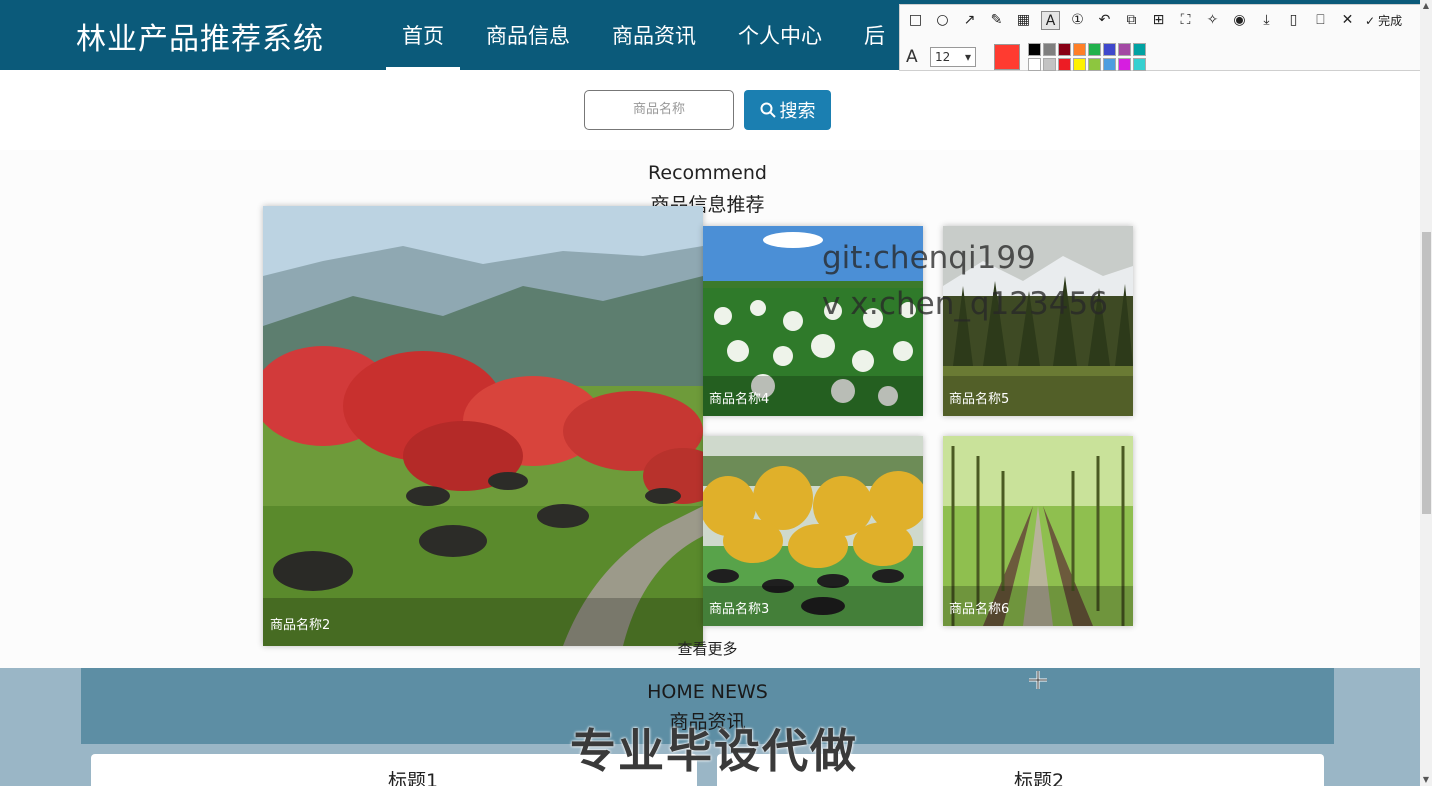 The width and height of the screenshot is (1432, 786). I want to click on main-nav: 首页 商品信息 商品资讯 个人中心 后, so click(648, 35).